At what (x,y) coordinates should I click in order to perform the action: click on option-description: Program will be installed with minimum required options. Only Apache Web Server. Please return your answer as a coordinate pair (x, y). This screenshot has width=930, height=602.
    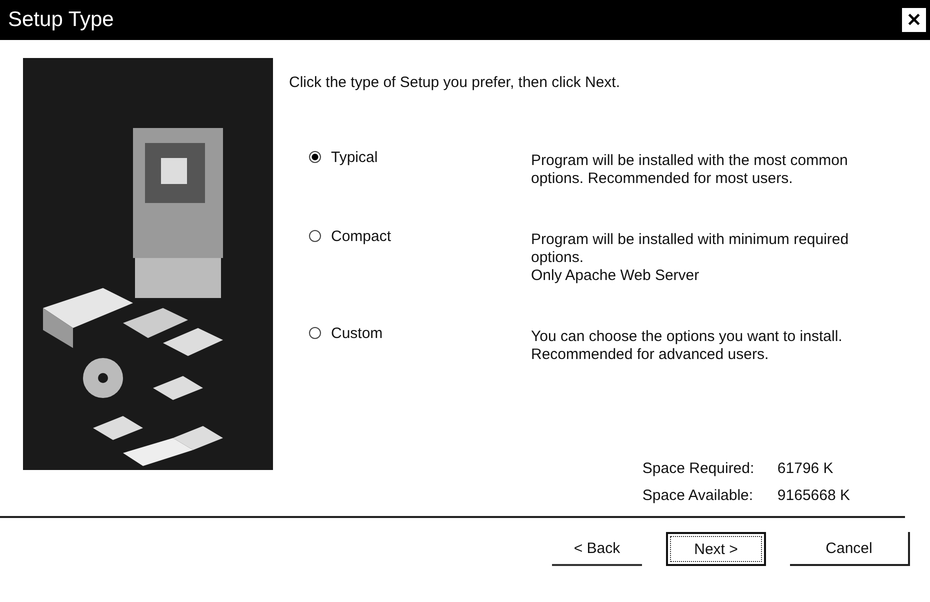
    Looking at the image, I should click on (690, 258).